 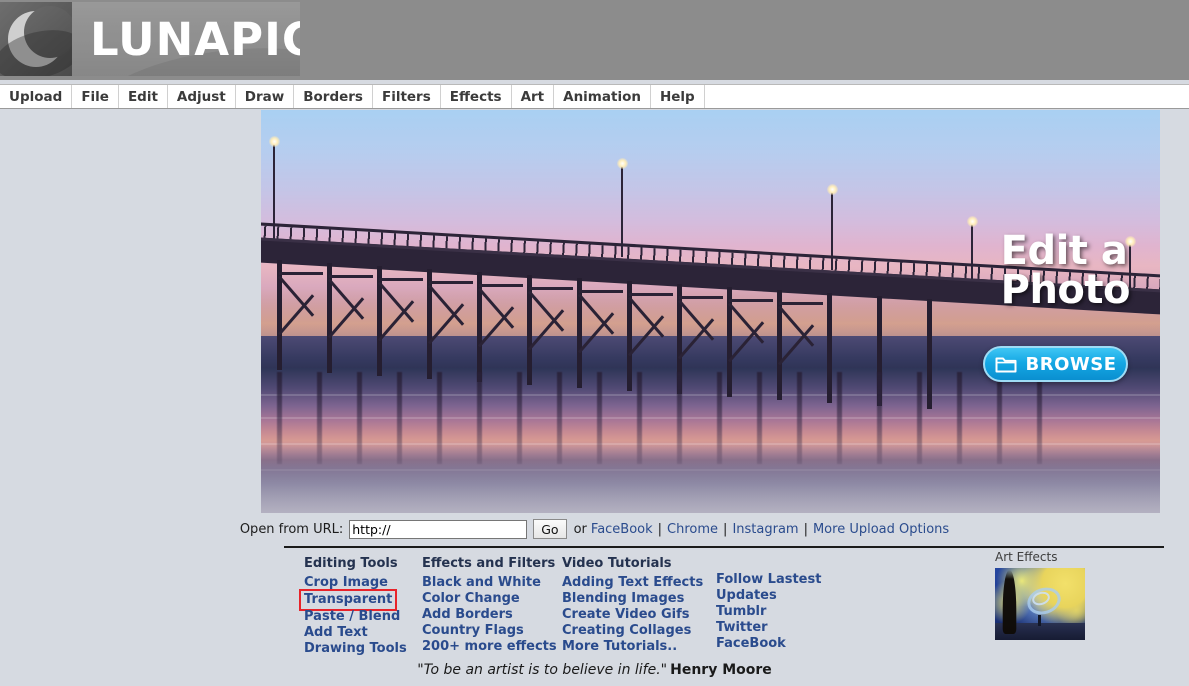 I want to click on column-heading: Editing Tools, so click(x=351, y=563).